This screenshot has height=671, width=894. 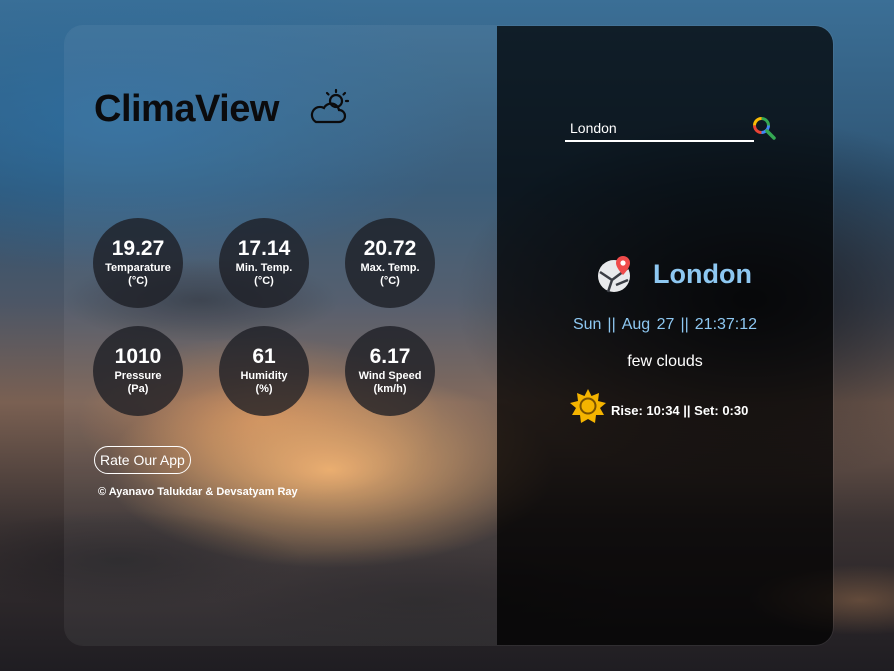 I want to click on date-text: Aug 27, so click(x=648, y=324).